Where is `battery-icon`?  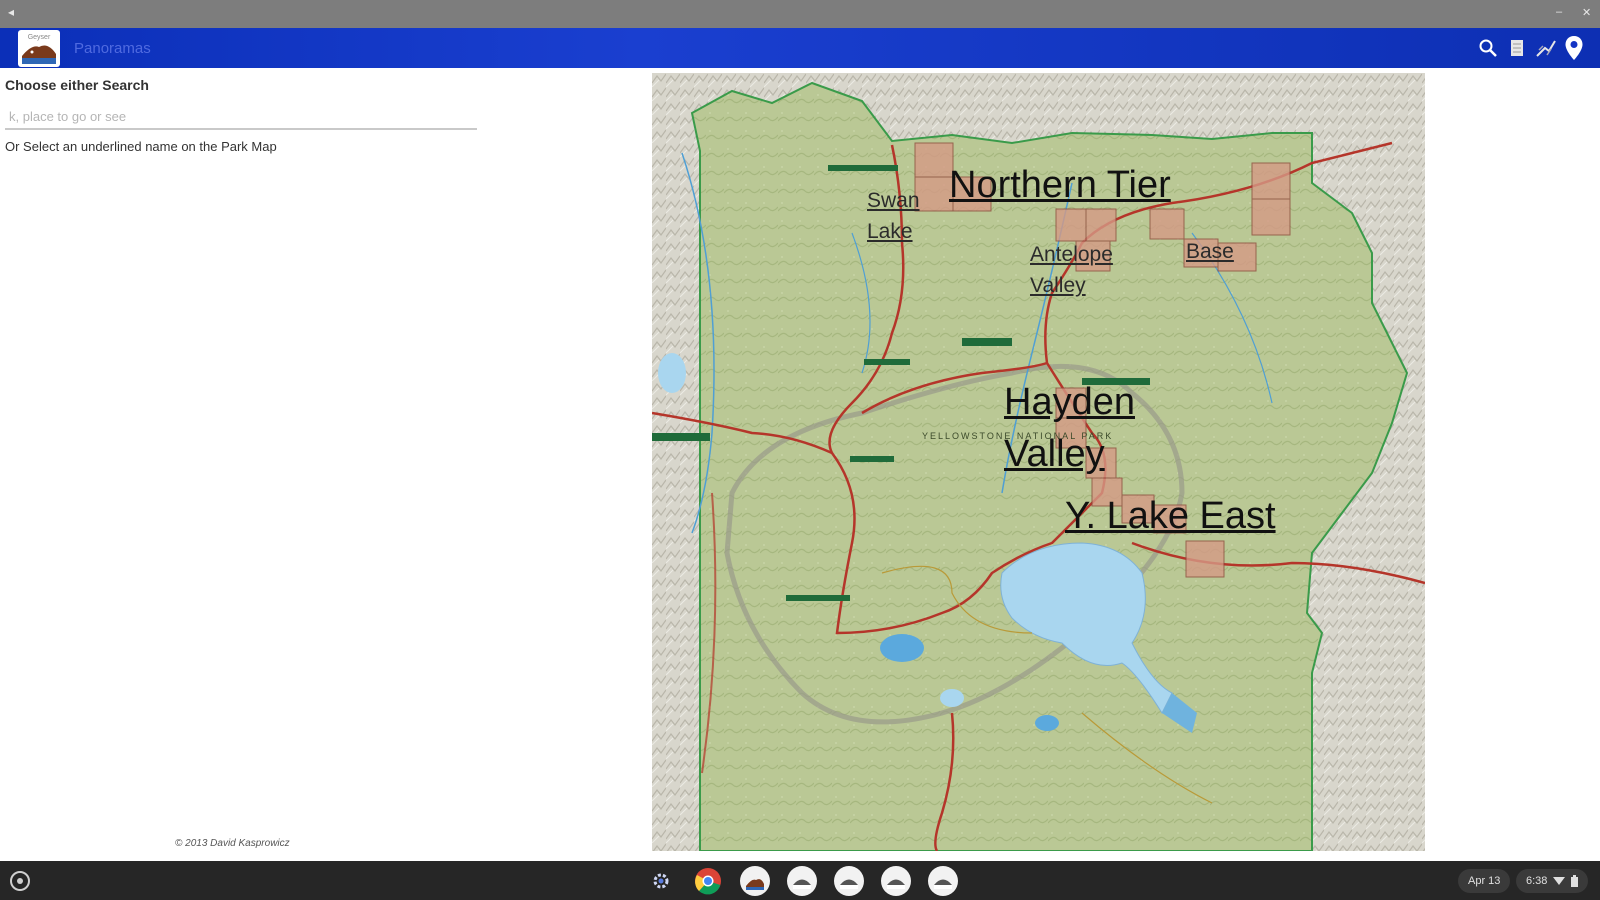 battery-icon is located at coordinates (1575, 881).